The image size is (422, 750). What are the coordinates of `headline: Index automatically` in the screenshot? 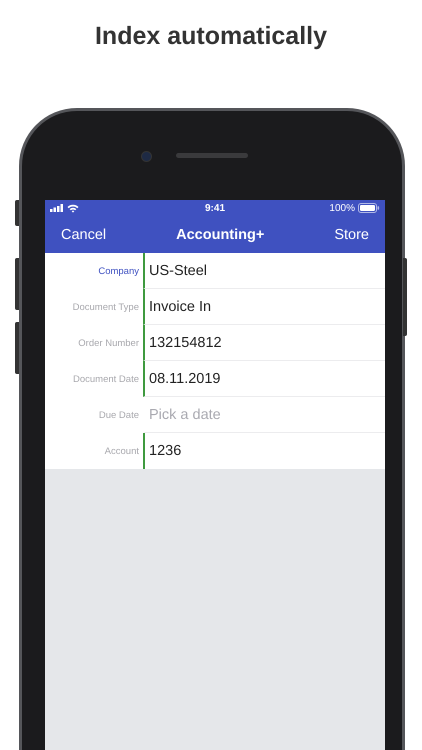 It's located at (211, 36).